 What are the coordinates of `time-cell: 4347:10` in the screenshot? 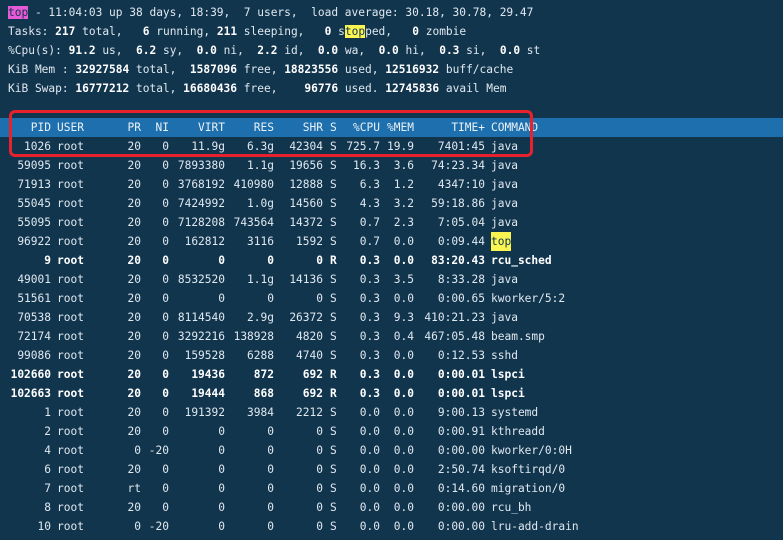 It's located at (461, 184).